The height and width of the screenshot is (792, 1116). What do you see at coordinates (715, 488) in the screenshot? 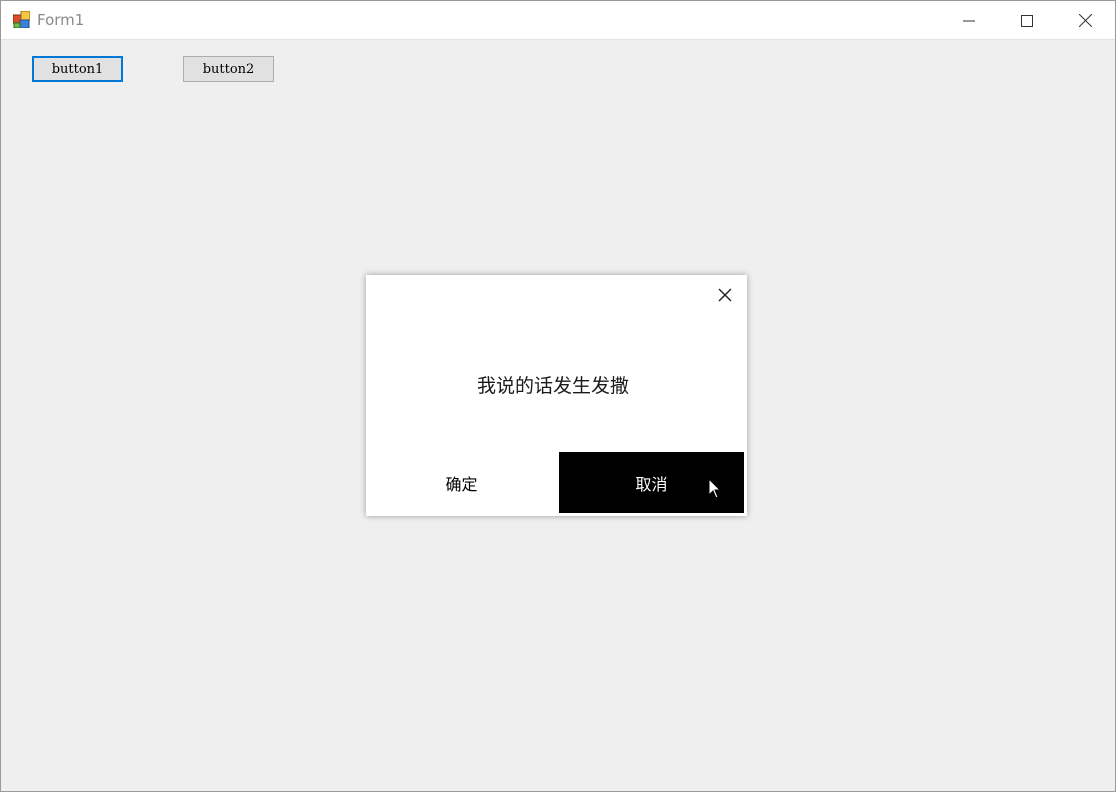
I see `arrow-cursor-icon` at bounding box center [715, 488].